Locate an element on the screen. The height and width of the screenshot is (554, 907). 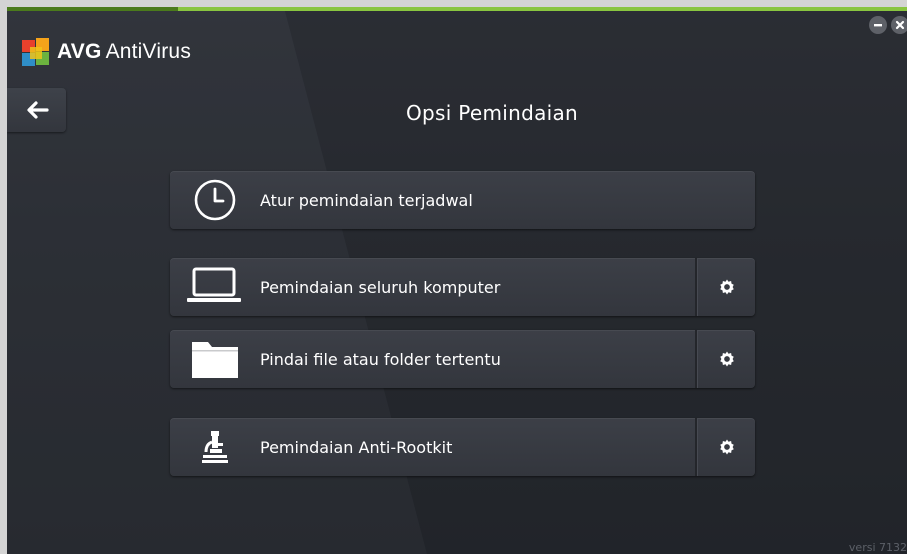
minimize-icon is located at coordinates (878, 25).